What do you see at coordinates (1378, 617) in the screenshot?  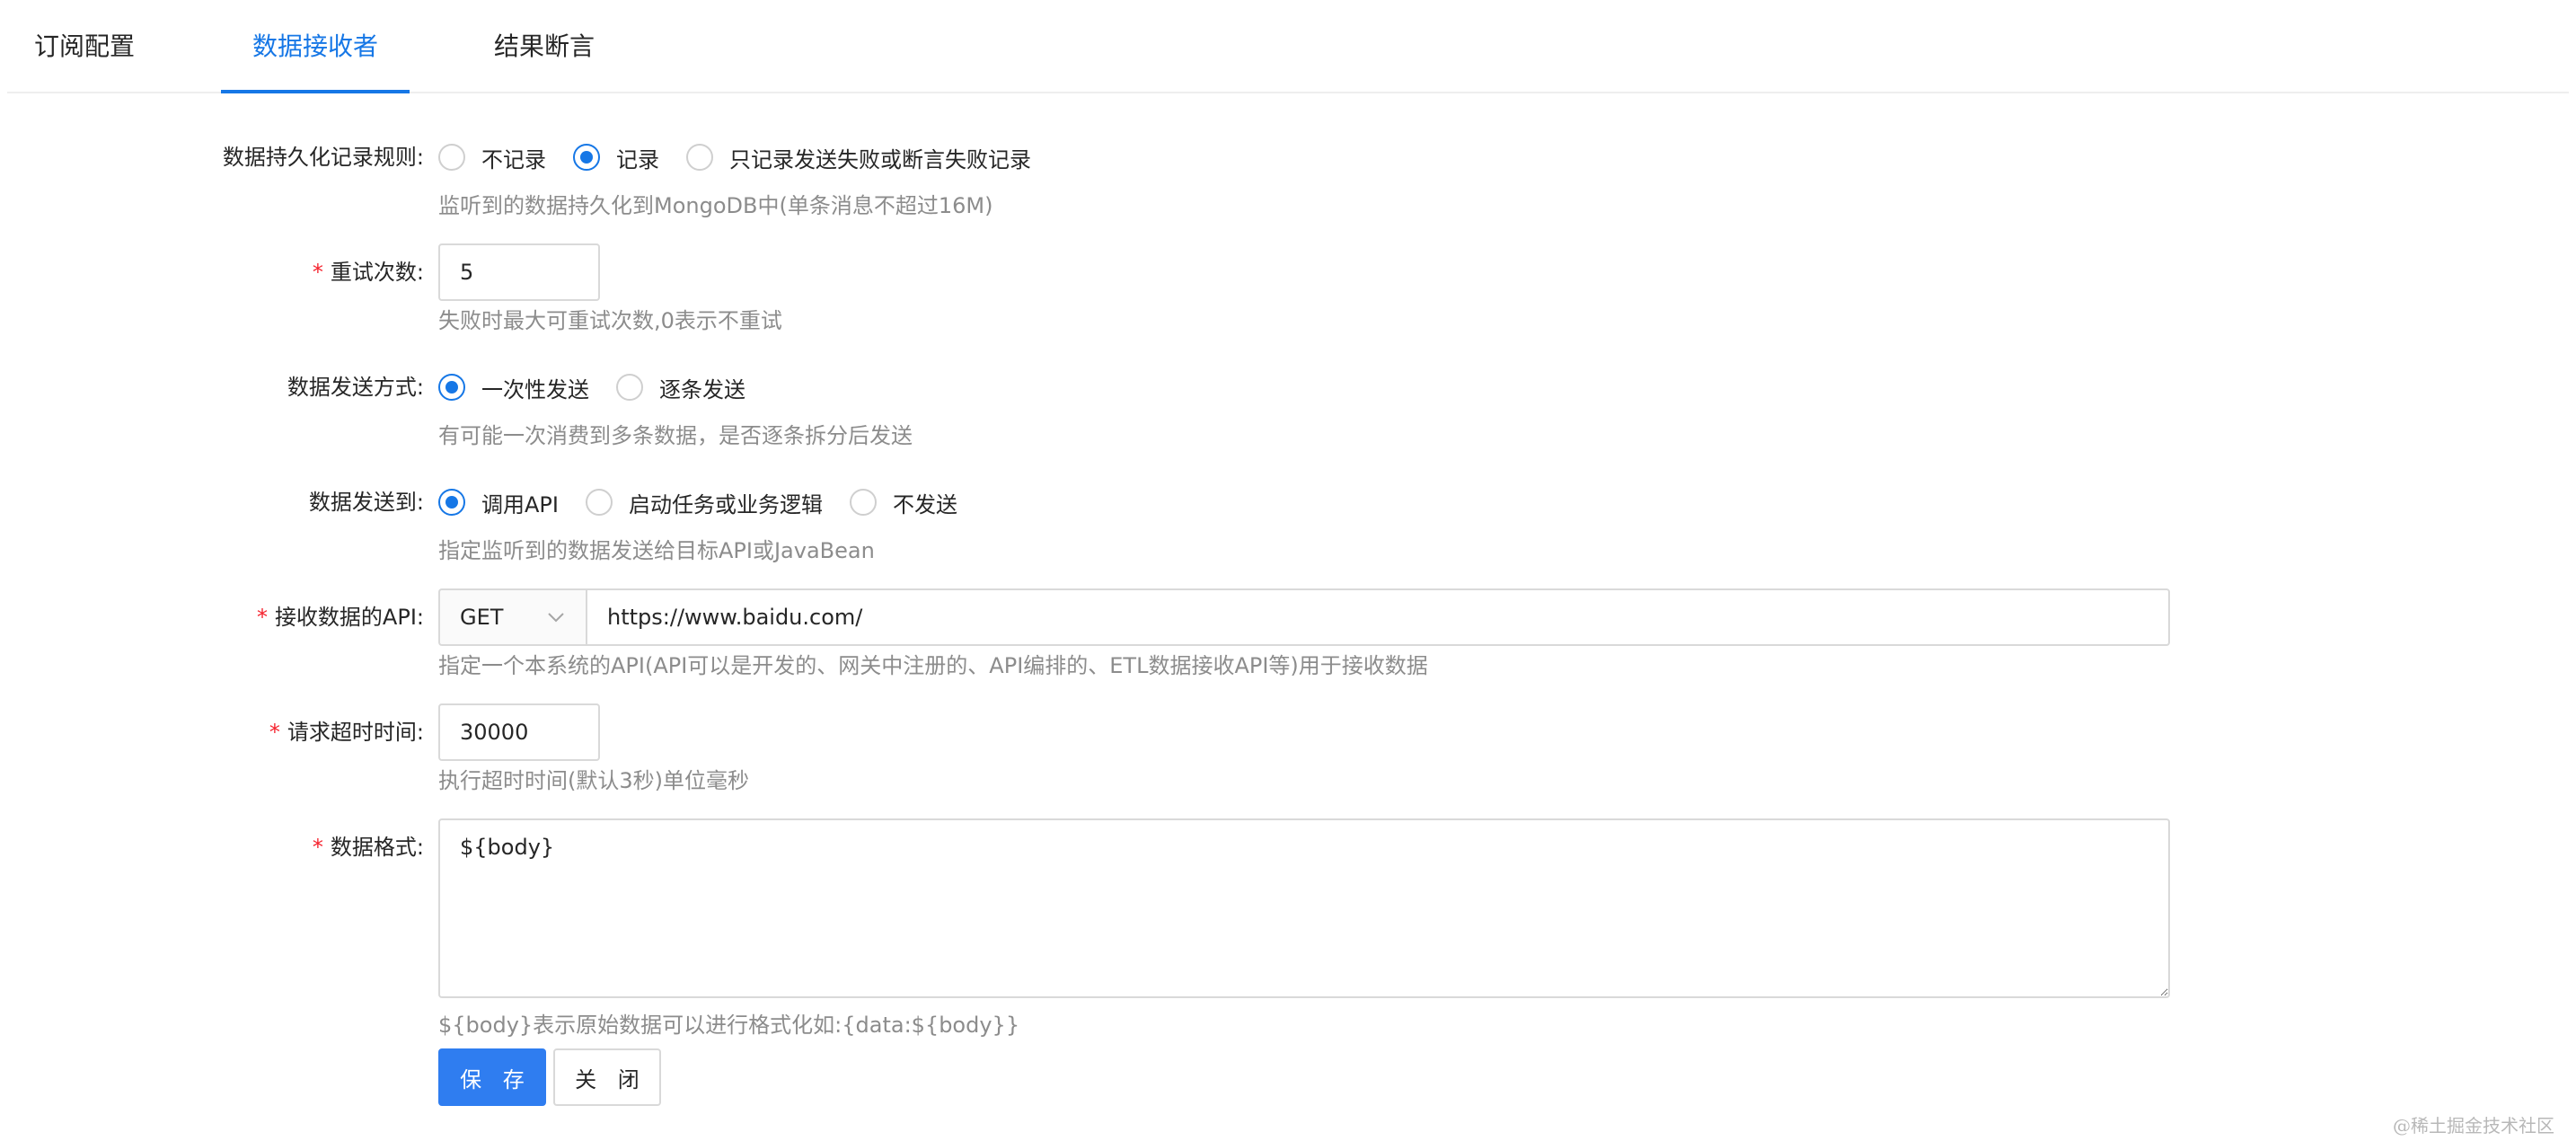 I see `api-url-input` at bounding box center [1378, 617].